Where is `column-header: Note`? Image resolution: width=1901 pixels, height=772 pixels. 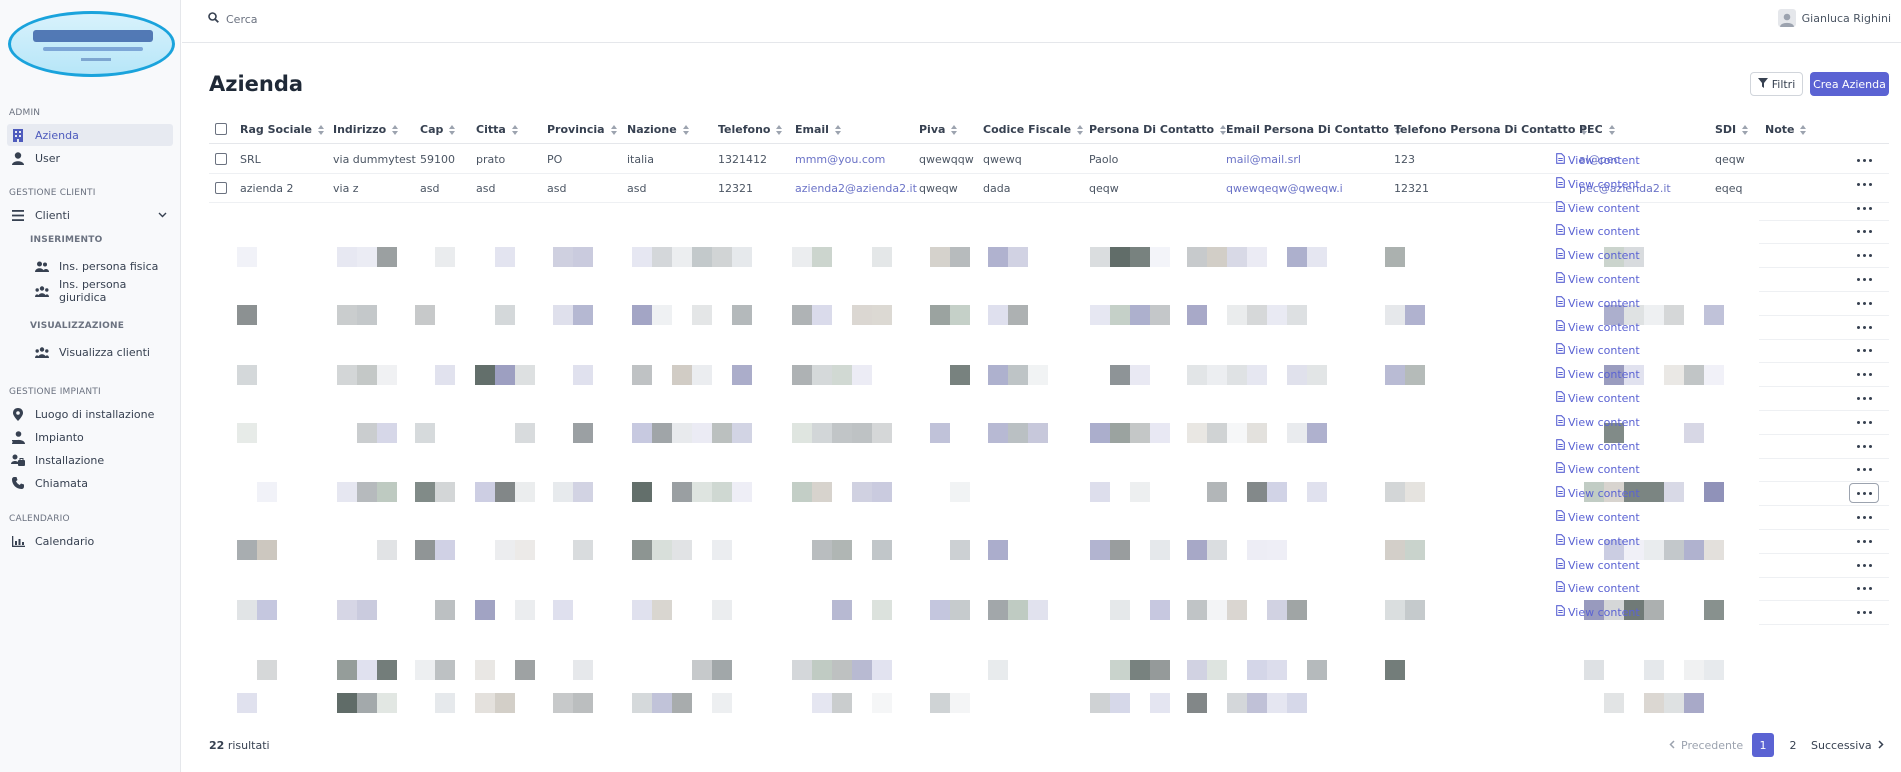
column-header: Note is located at coordinates (1786, 129).